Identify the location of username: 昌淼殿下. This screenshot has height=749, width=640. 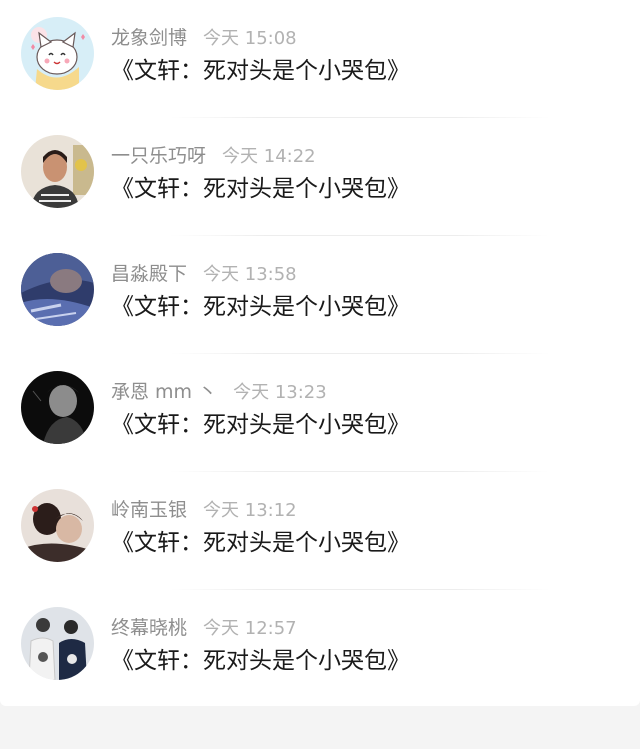
(149, 274).